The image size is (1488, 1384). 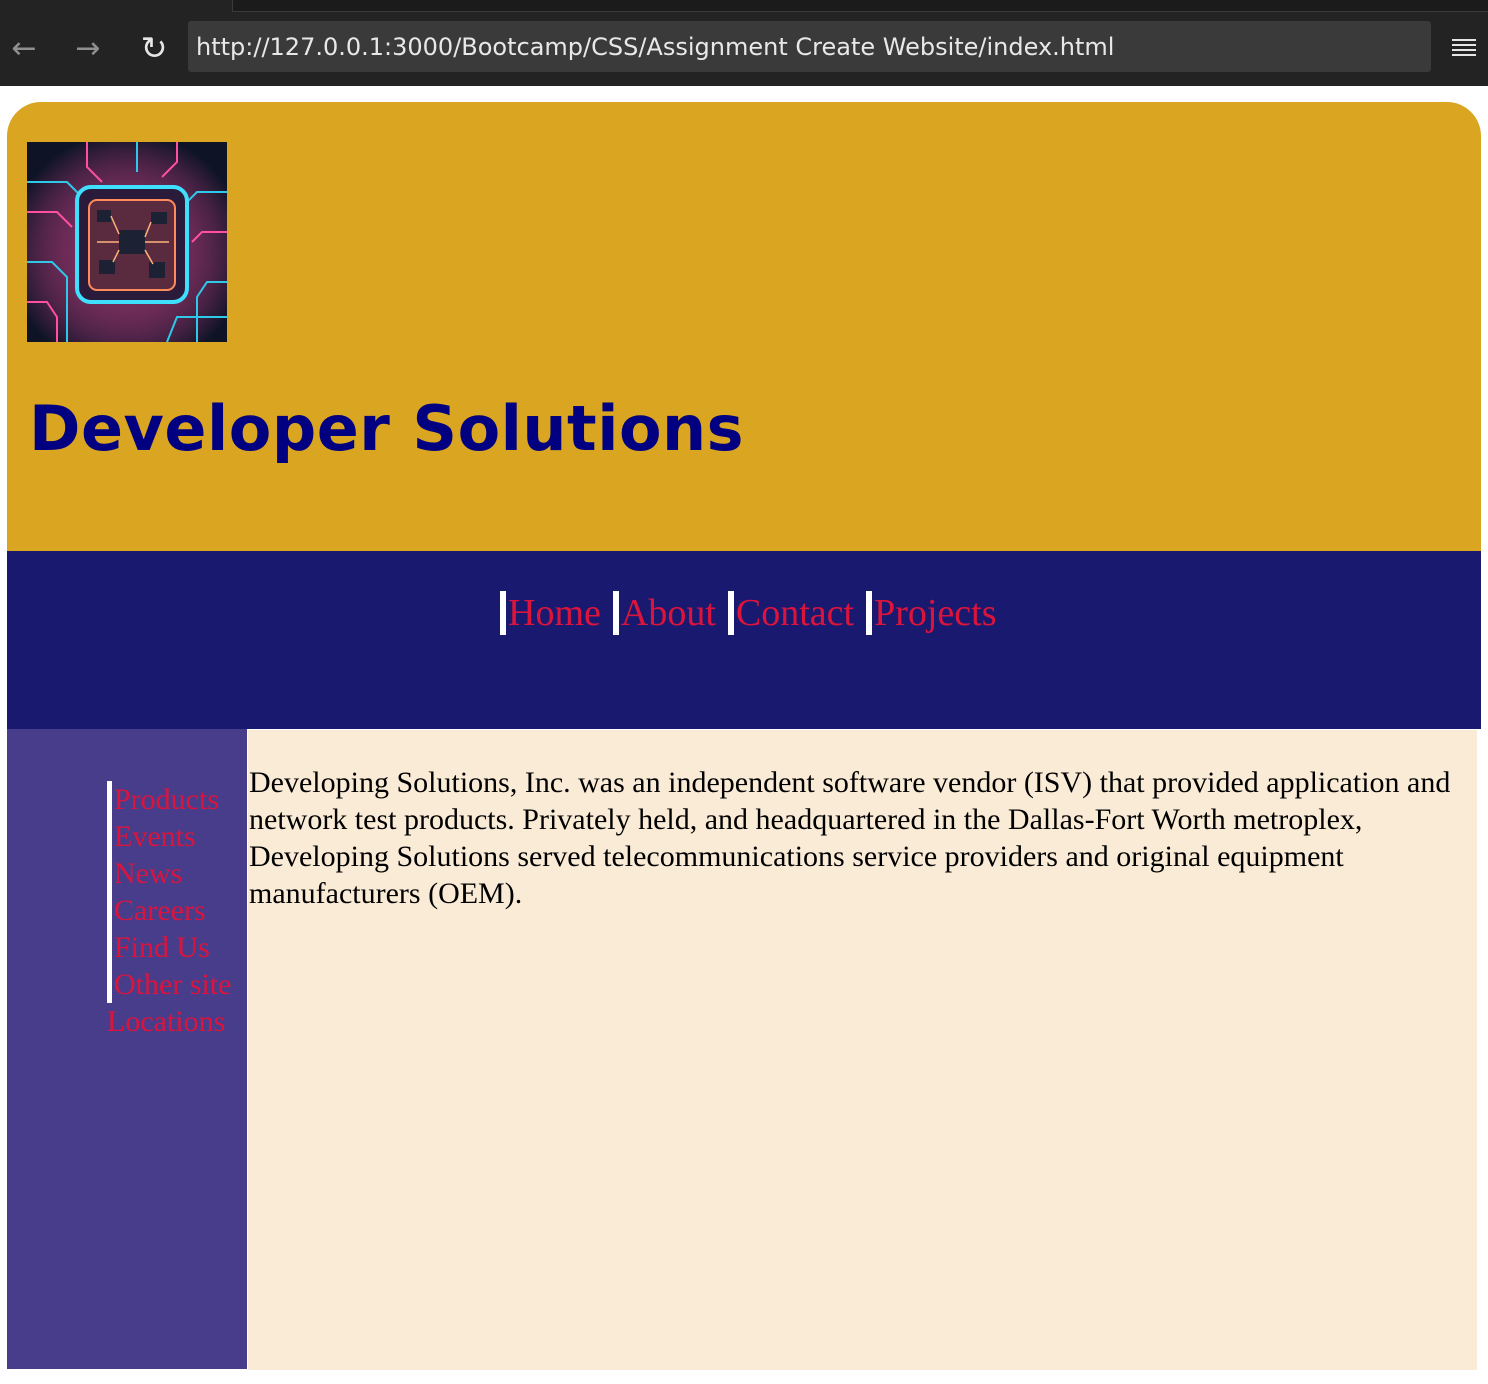 I want to click on top-nav-item-home: Home, so click(x=550, y=613).